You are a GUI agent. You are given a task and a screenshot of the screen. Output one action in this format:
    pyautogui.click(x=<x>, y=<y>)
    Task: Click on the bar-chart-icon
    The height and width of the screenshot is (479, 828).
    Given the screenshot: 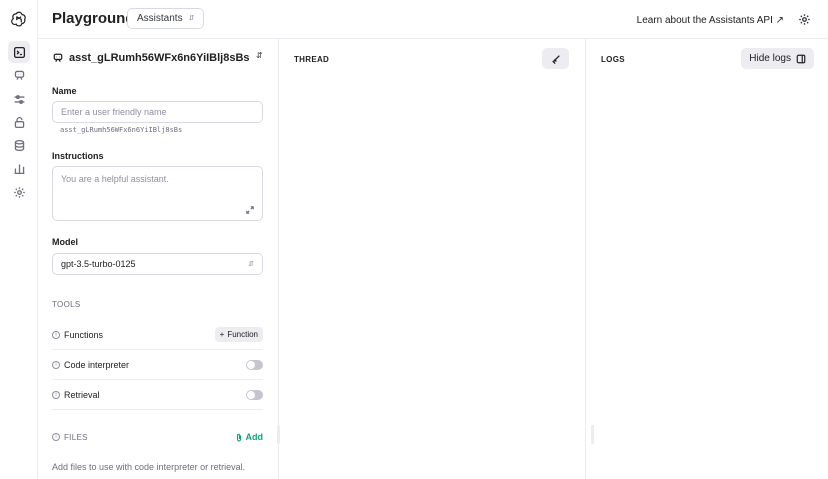 What is the action you would take?
    pyautogui.click(x=19, y=168)
    